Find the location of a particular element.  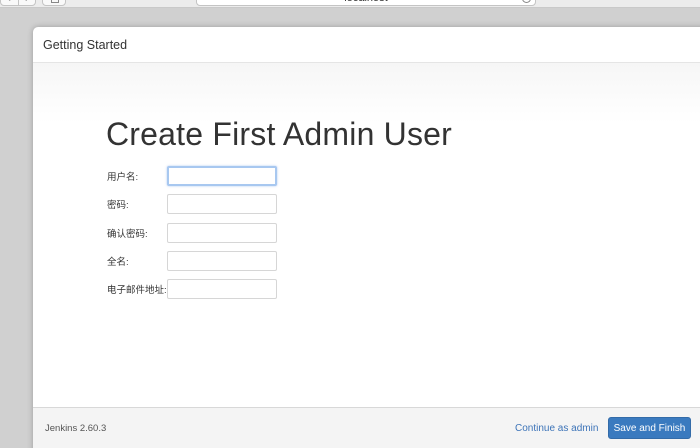

url-text: localhost is located at coordinates (365, 2).